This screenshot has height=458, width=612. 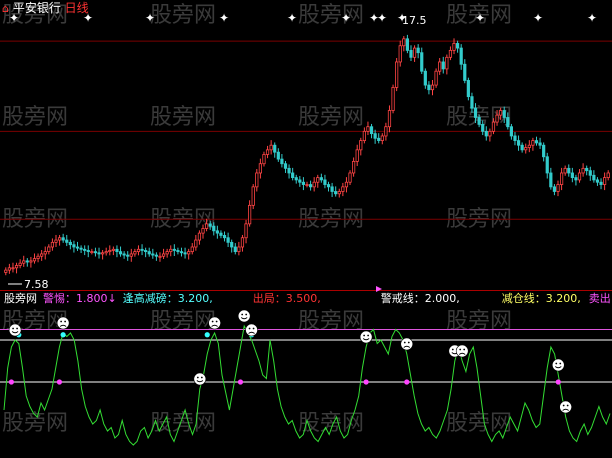 I want to click on legend-value: 2.000,, so click(x=442, y=298).